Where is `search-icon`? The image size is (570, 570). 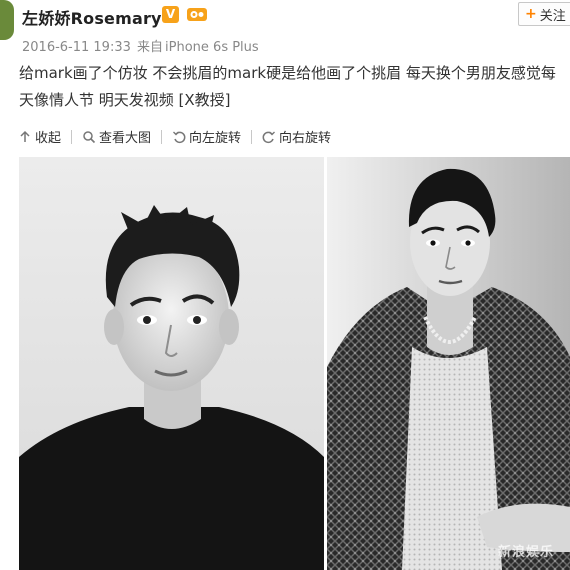
search-icon is located at coordinates (89, 136).